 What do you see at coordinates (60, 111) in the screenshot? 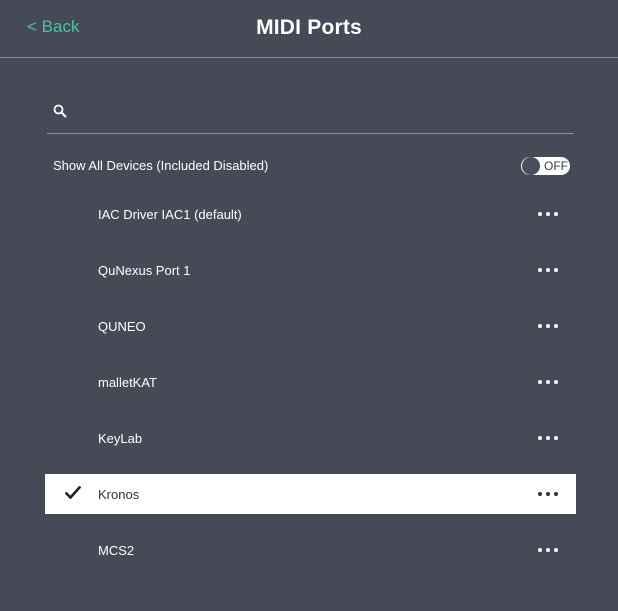
I see `search-icon` at bounding box center [60, 111].